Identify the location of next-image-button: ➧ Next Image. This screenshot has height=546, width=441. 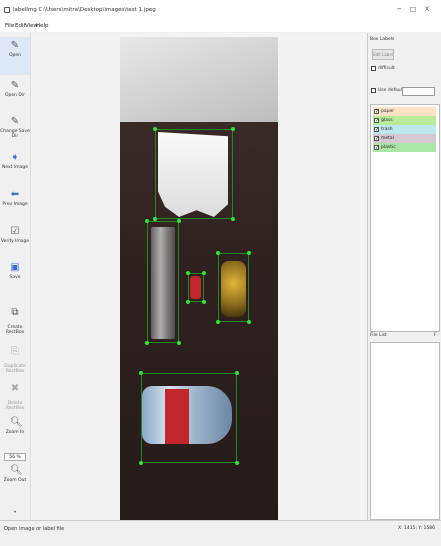
(15, 161).